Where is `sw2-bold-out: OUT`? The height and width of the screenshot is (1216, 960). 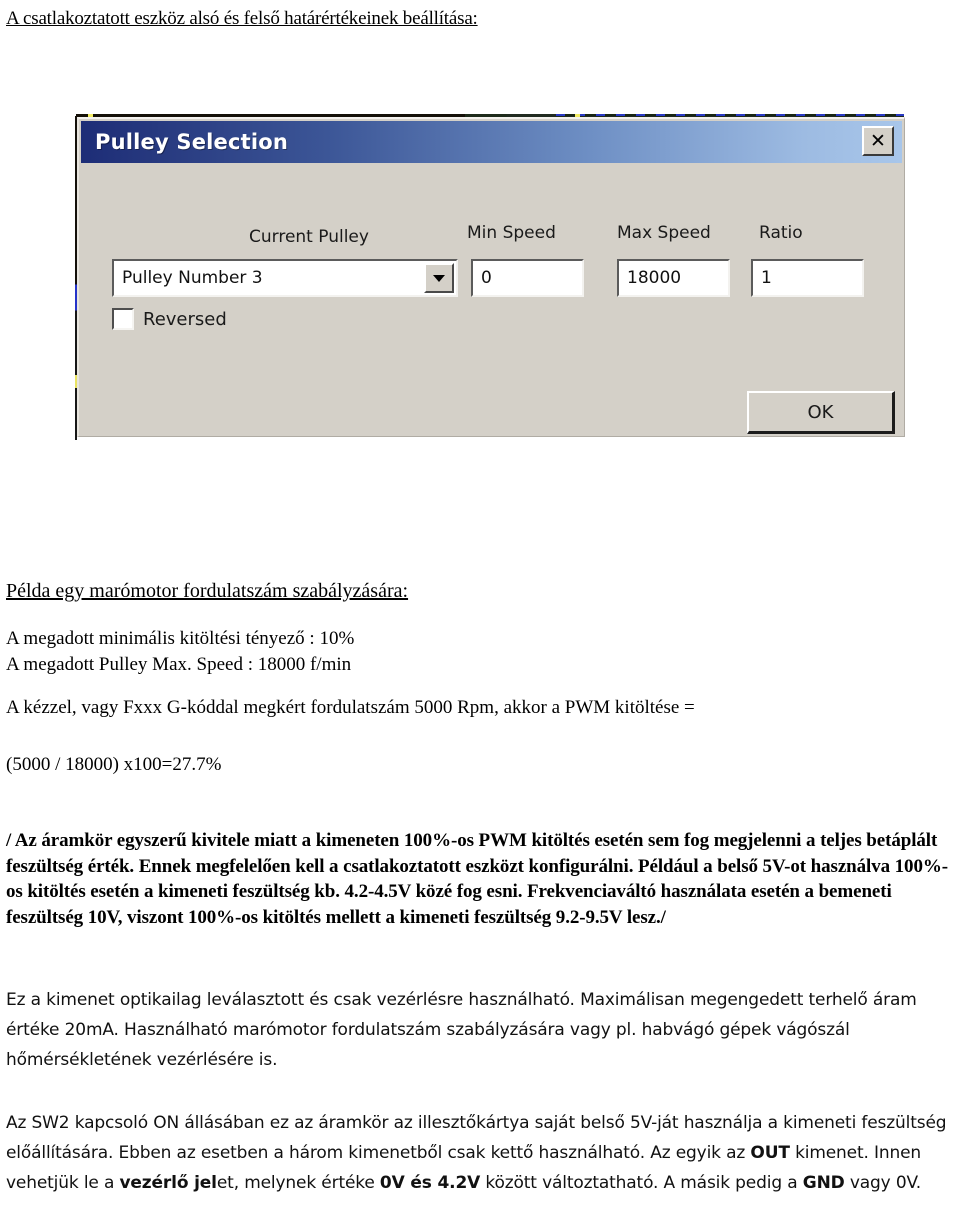
sw2-bold-out: OUT is located at coordinates (770, 1153).